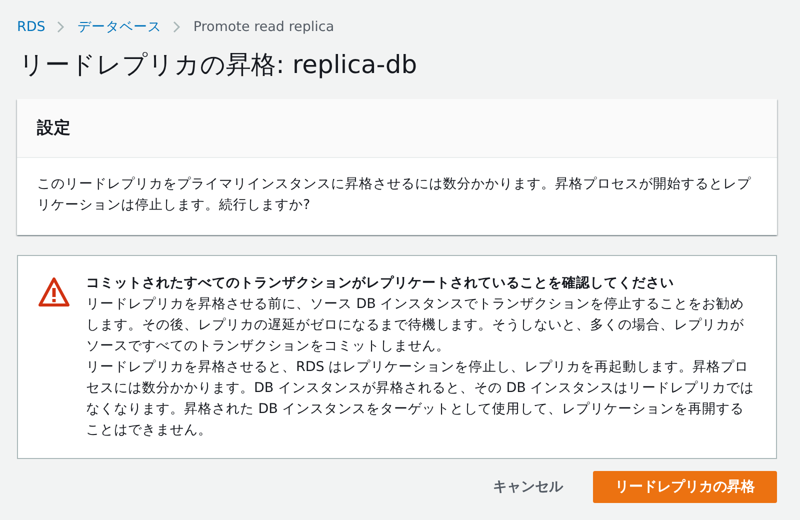  Describe the element at coordinates (119, 27) in the screenshot. I see `breadcrumb-link: データベース` at that location.